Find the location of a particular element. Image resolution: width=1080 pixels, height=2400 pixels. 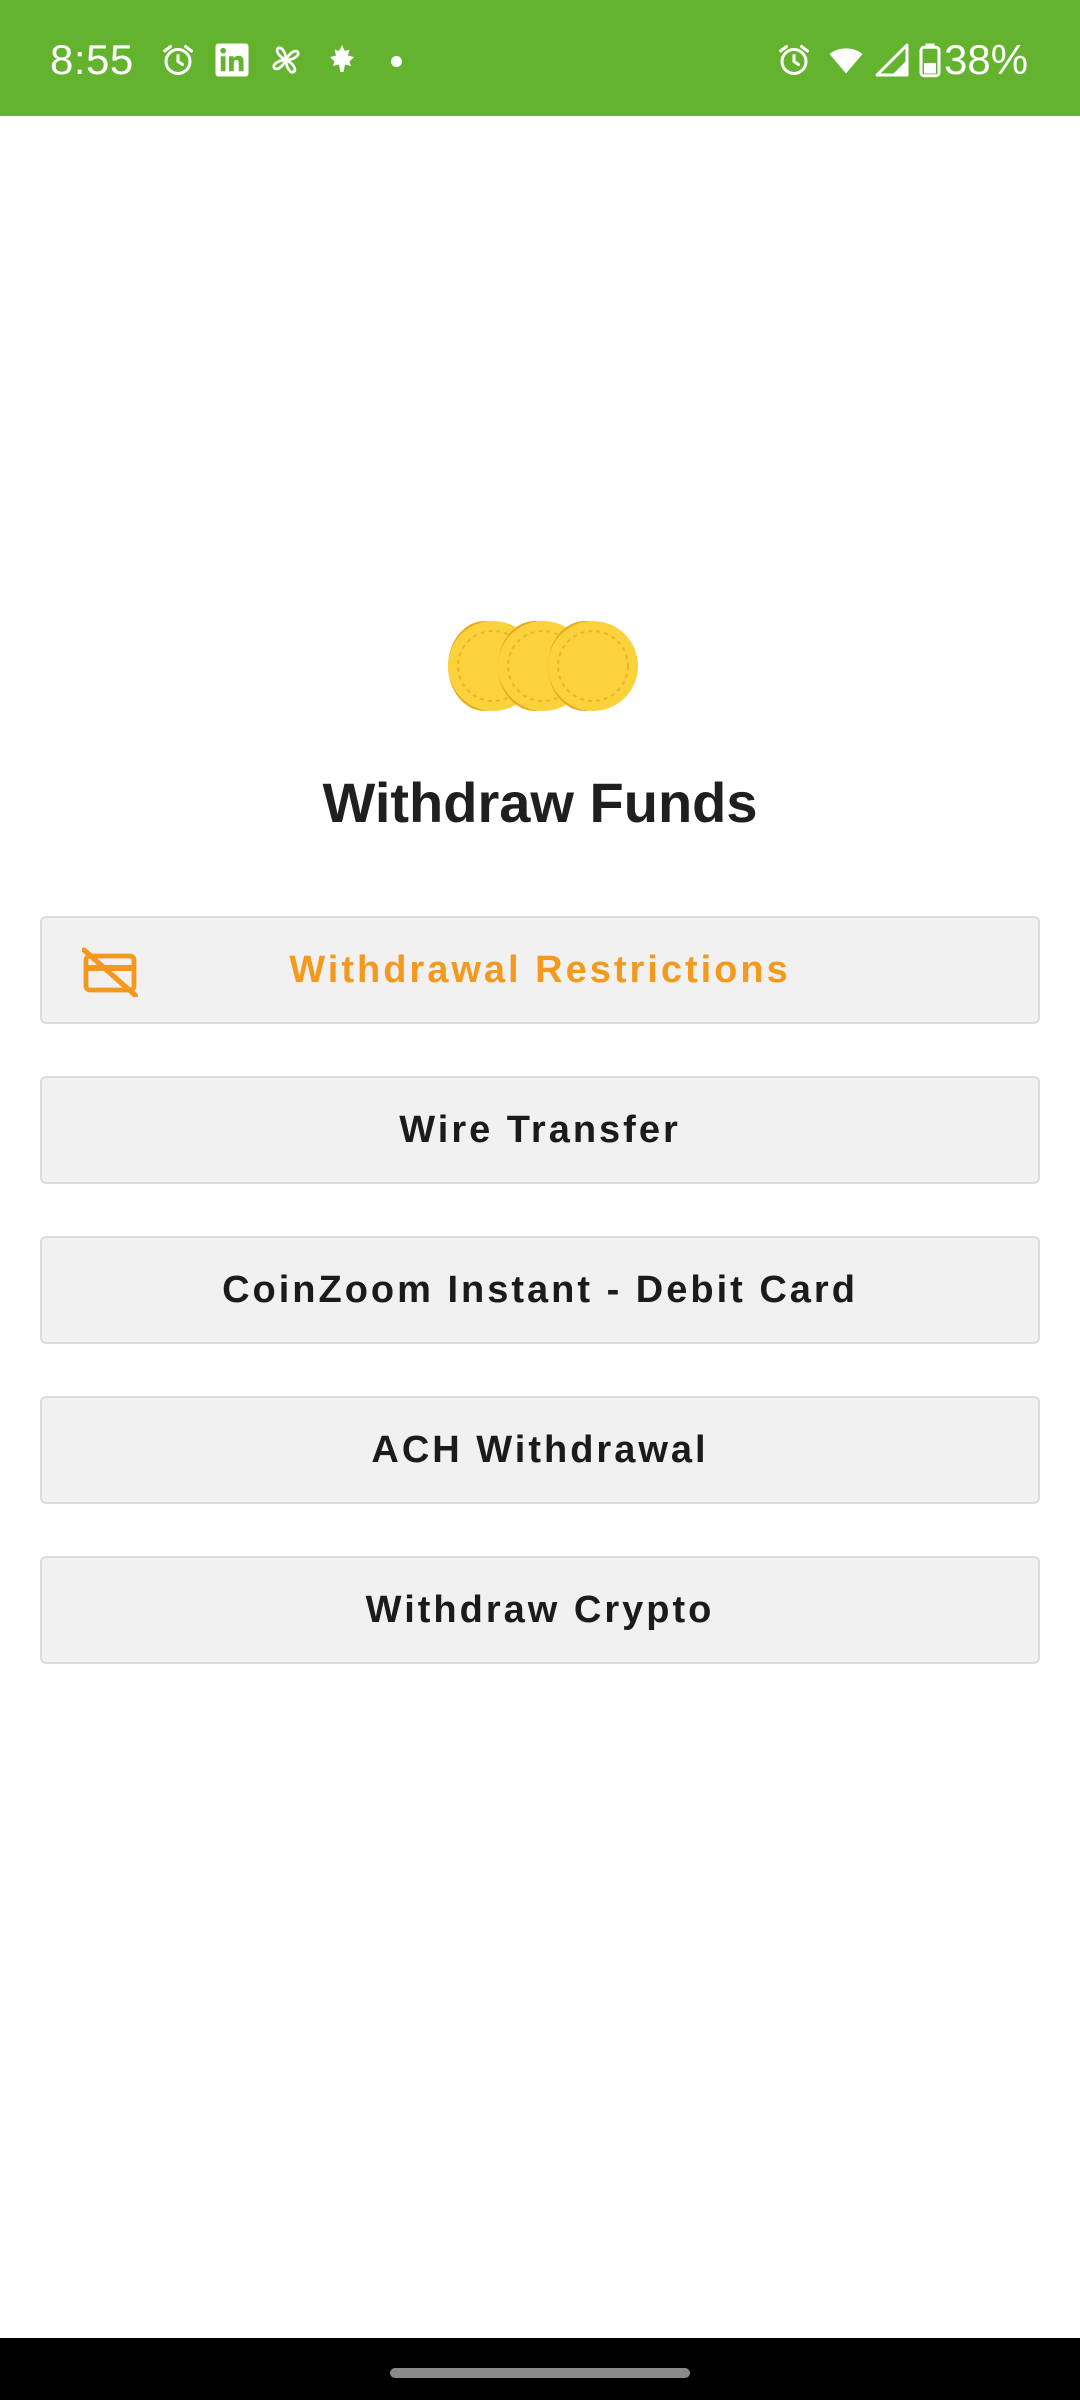

battery-icon is located at coordinates (930, 60).